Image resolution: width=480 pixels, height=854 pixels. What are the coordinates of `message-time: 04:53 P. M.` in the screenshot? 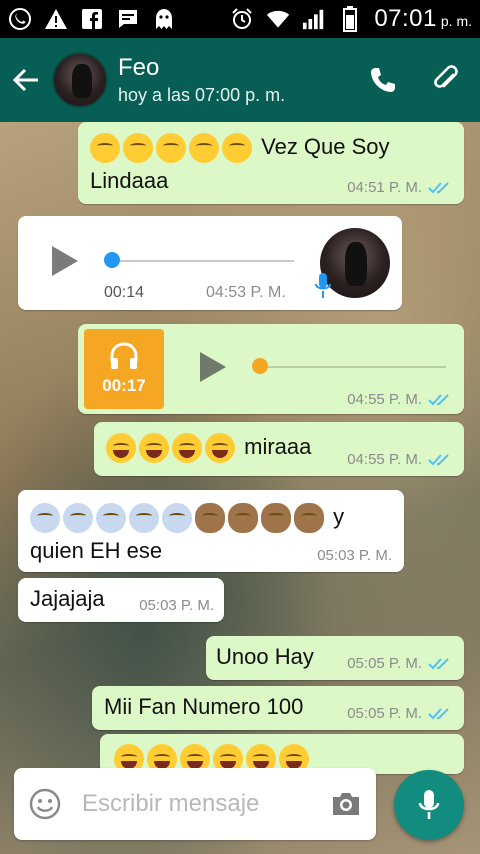 It's located at (246, 292).